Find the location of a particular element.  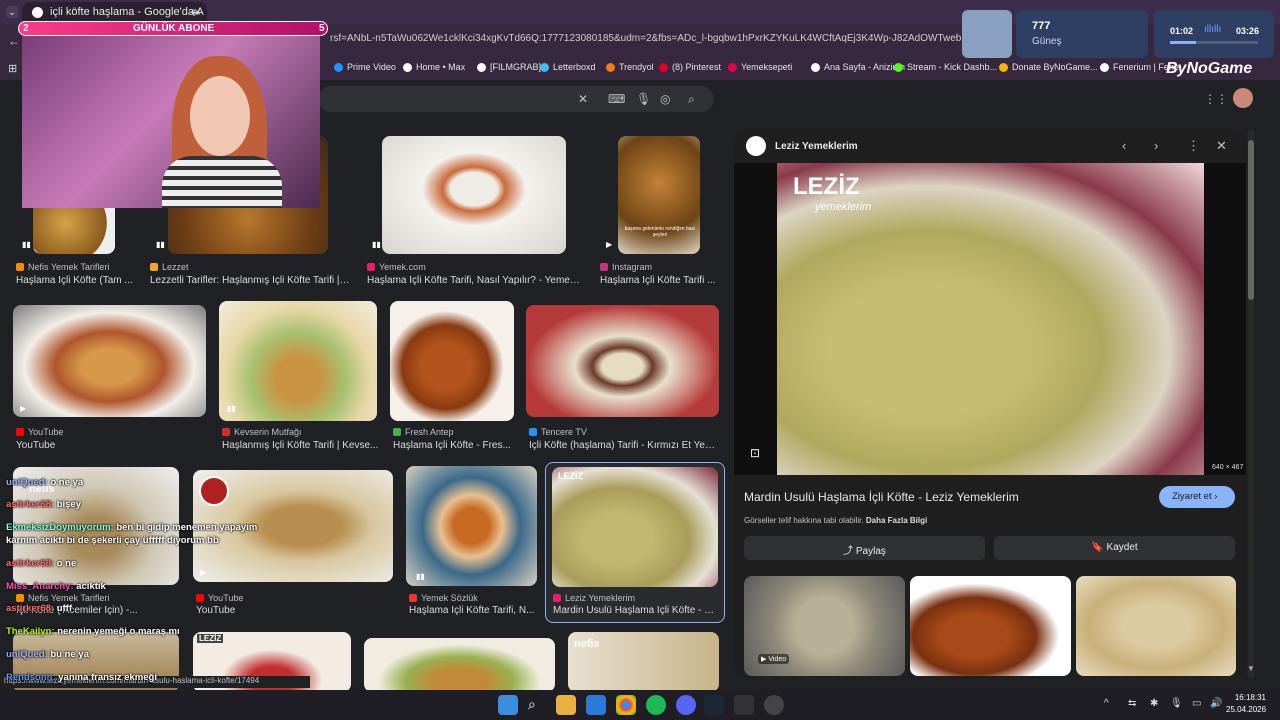

lens-search-icon: ⊡ is located at coordinates (755, 453).